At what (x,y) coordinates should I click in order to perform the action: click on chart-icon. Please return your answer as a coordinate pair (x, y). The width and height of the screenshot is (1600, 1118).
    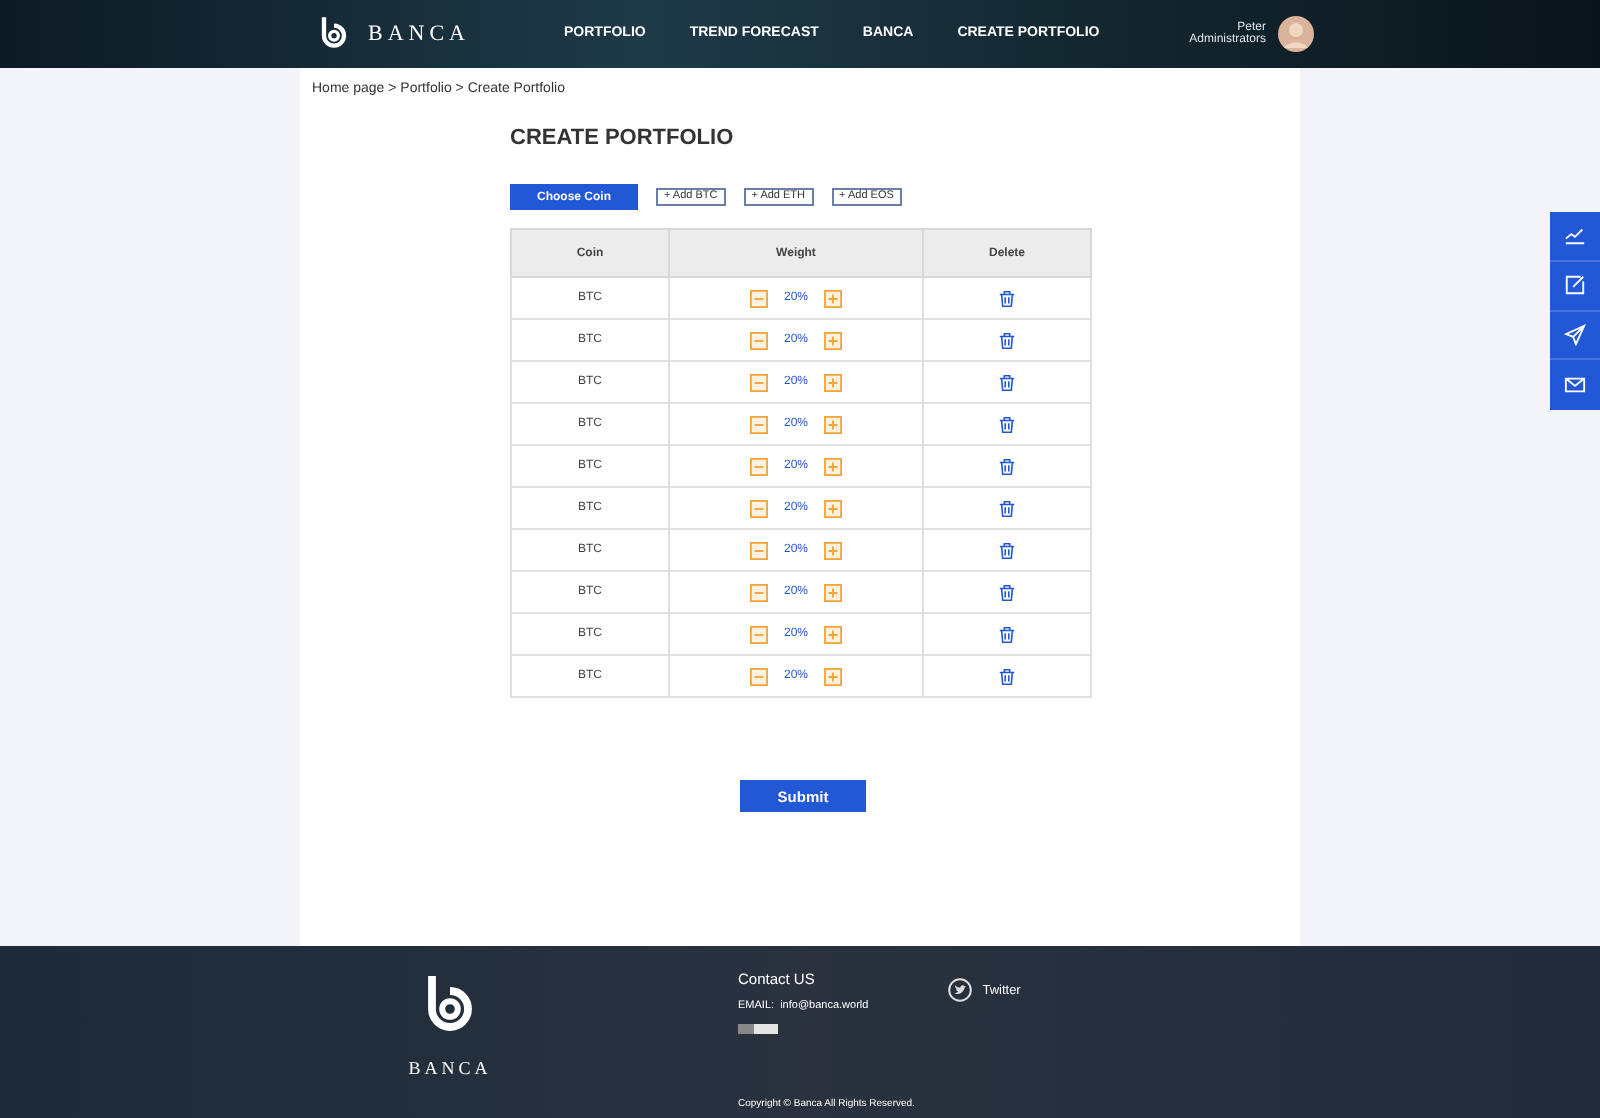
    Looking at the image, I should click on (1575, 235).